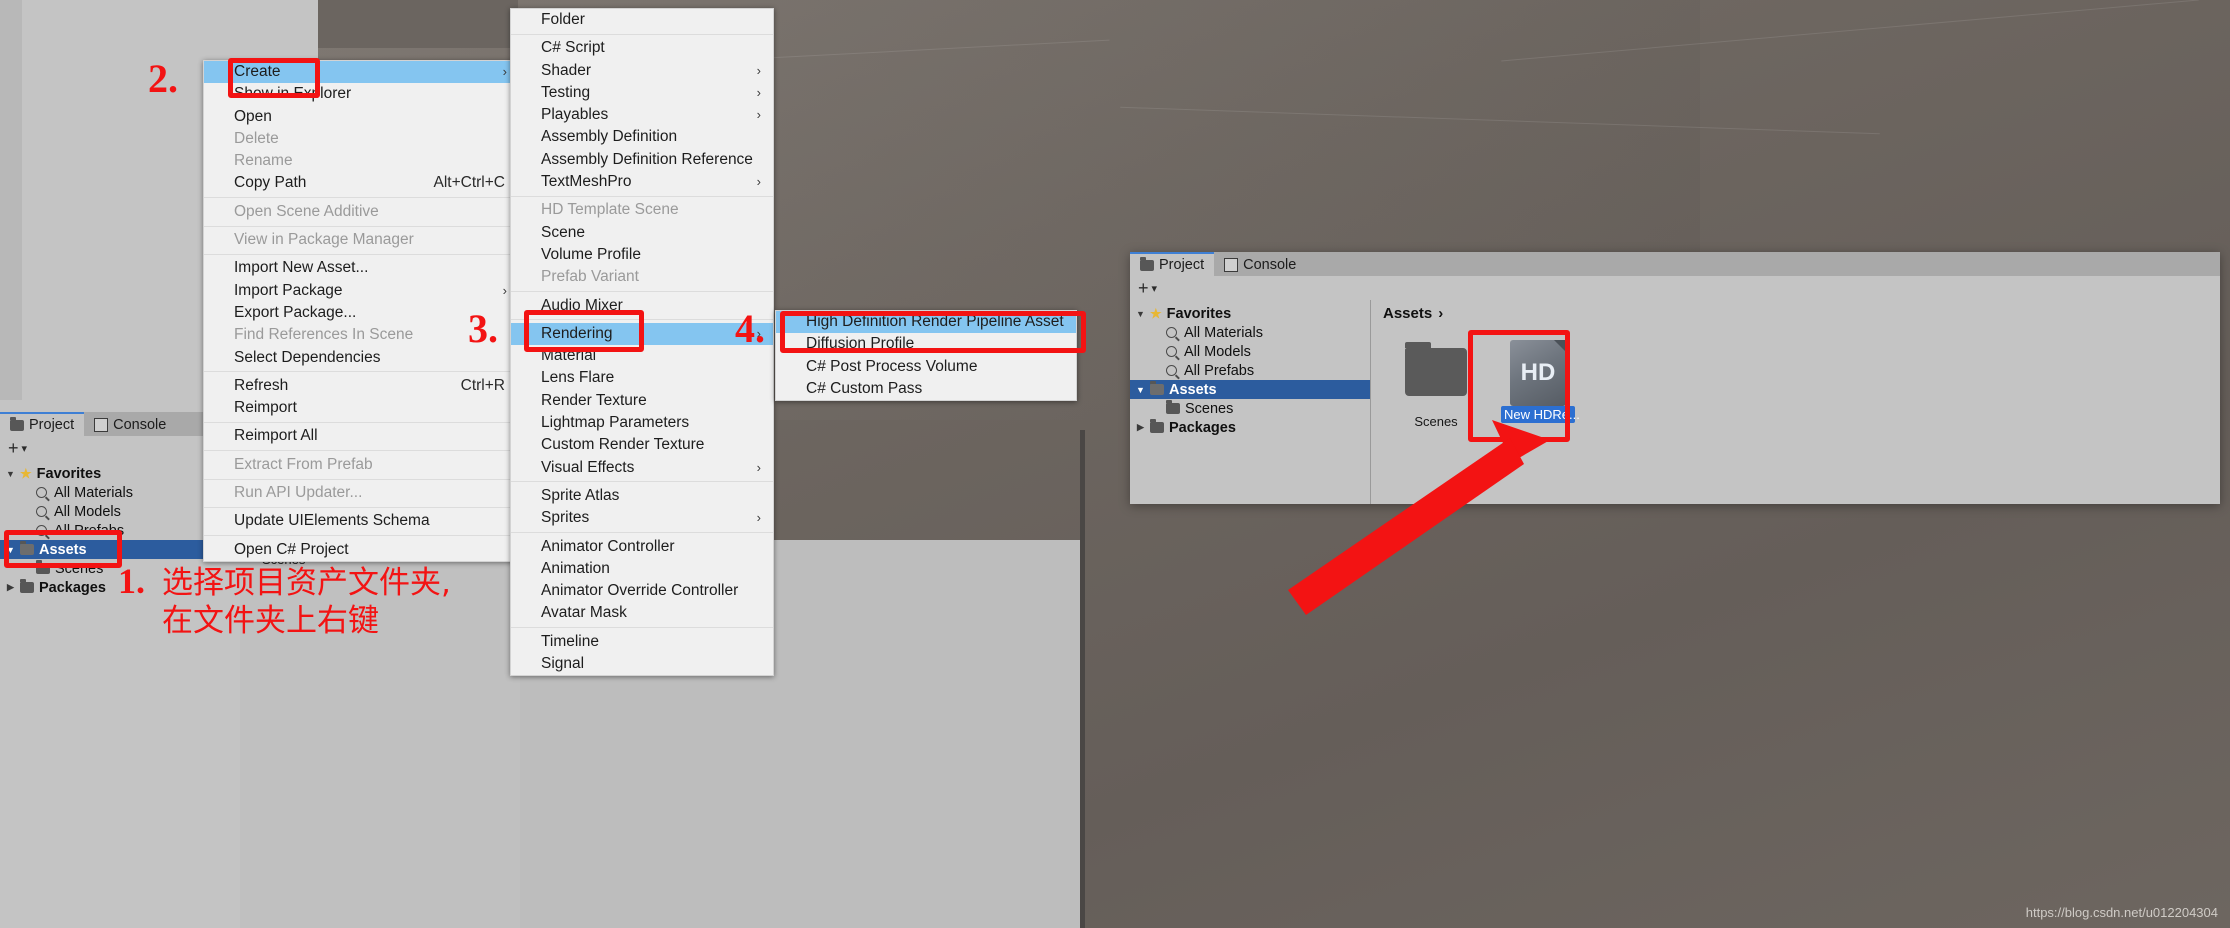 Image resolution: width=2230 pixels, height=928 pixels. Describe the element at coordinates (1182, 265) in the screenshot. I see `tab-project-right-label: Project` at that location.